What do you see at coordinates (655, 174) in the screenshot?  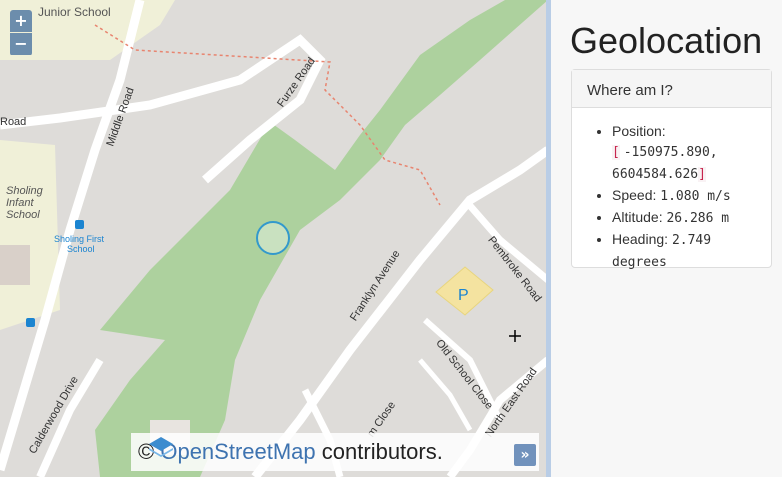 I see `position-y-value: 6604584.626` at bounding box center [655, 174].